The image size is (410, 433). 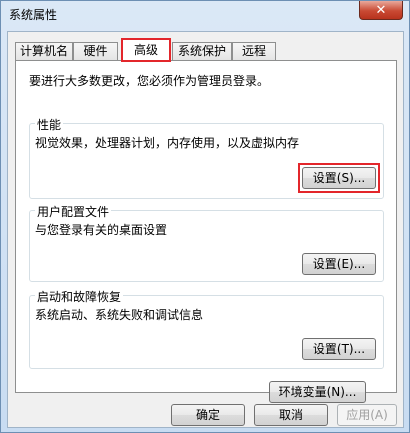 What do you see at coordinates (44, 51) in the screenshot?
I see `tab-computer-name: 计算机名` at bounding box center [44, 51].